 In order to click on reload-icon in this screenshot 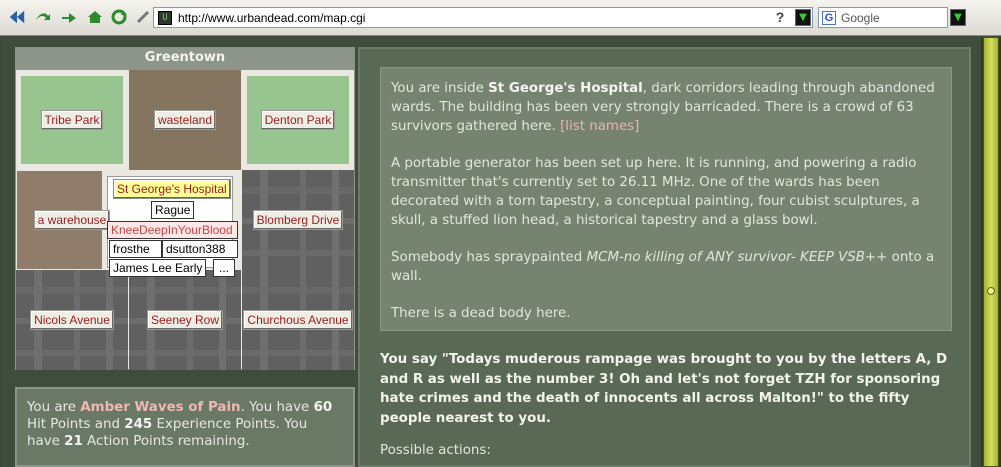, I will do `click(69, 17)`.